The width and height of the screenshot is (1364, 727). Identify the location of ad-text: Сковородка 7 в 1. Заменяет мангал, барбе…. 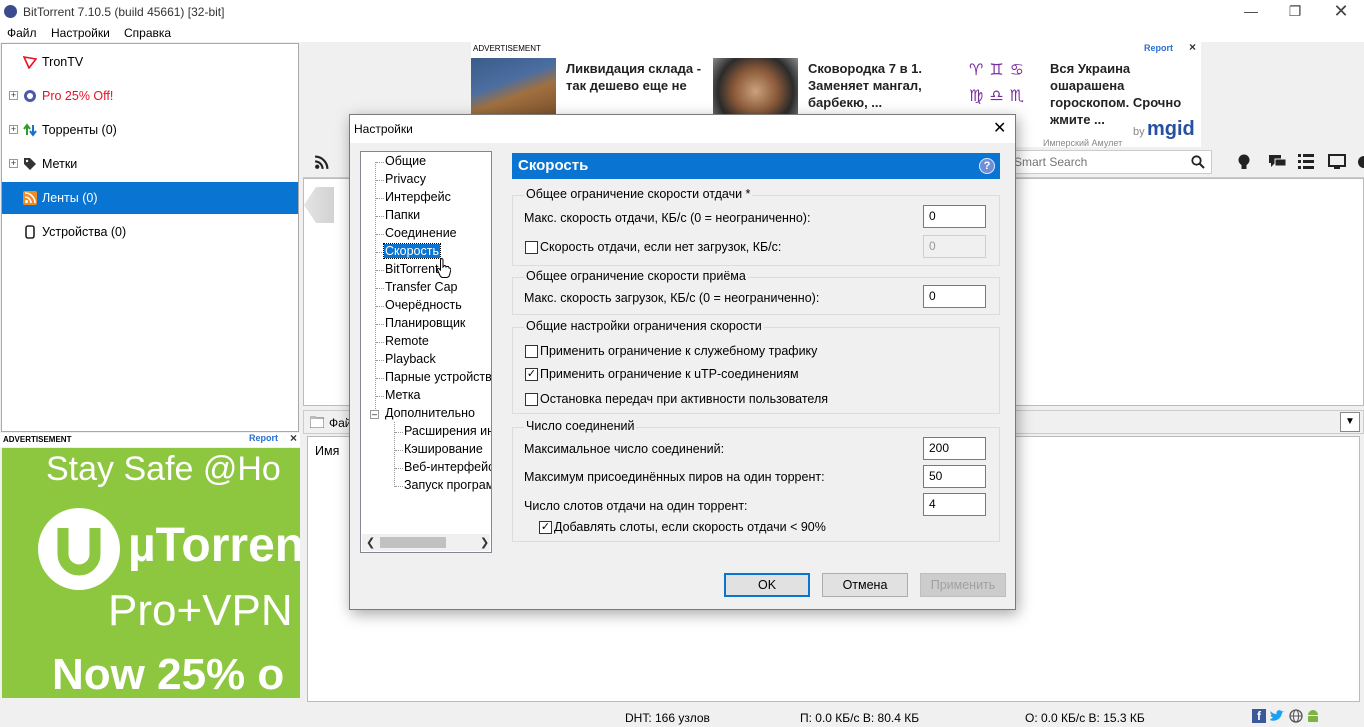
(865, 85).